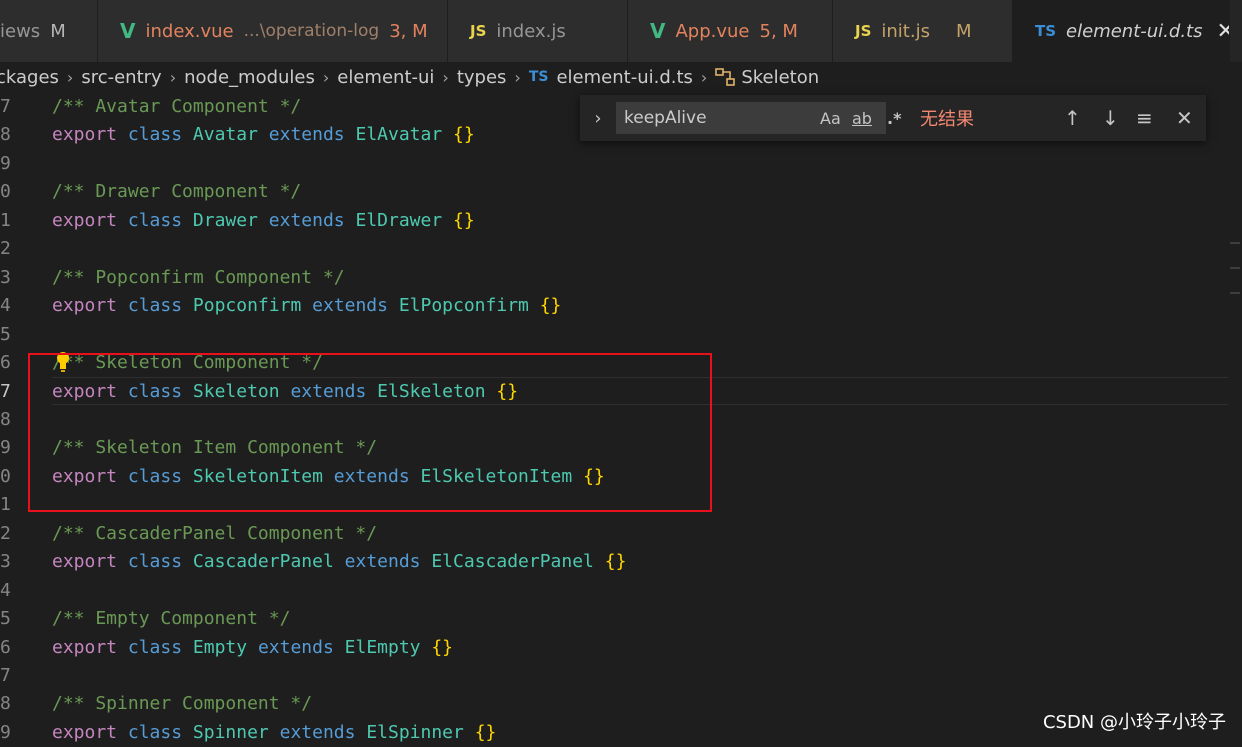 The image size is (1242, 747). What do you see at coordinates (614, 619) in the screenshot?
I see `code-line: 5 /** Empty Component */` at bounding box center [614, 619].